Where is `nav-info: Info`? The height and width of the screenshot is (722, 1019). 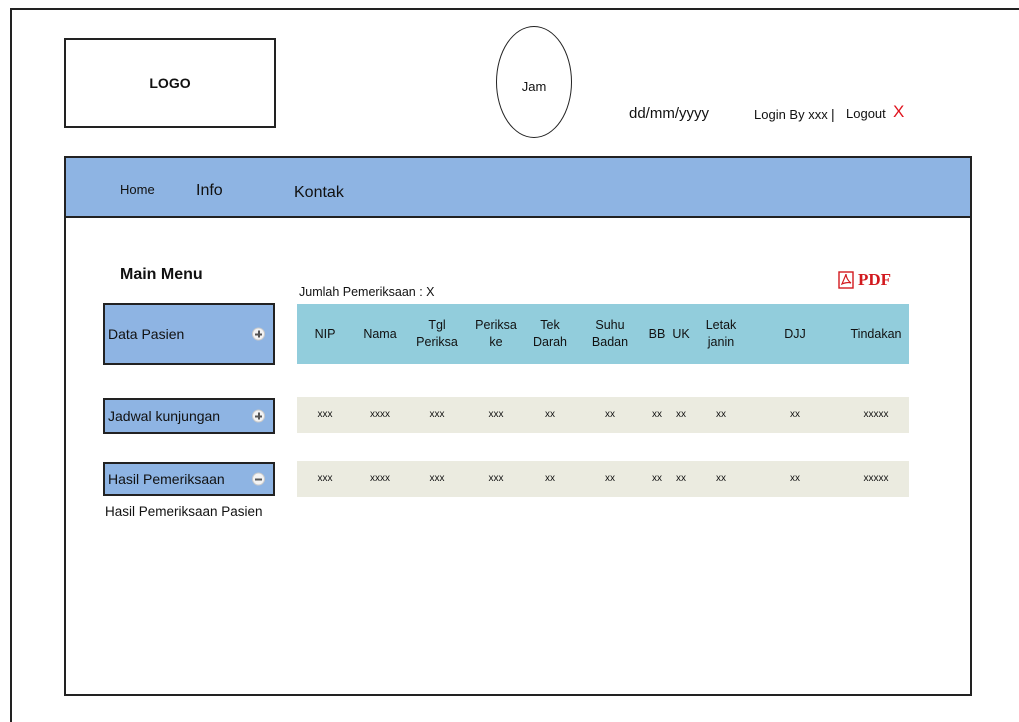
nav-info: Info is located at coordinates (209, 191).